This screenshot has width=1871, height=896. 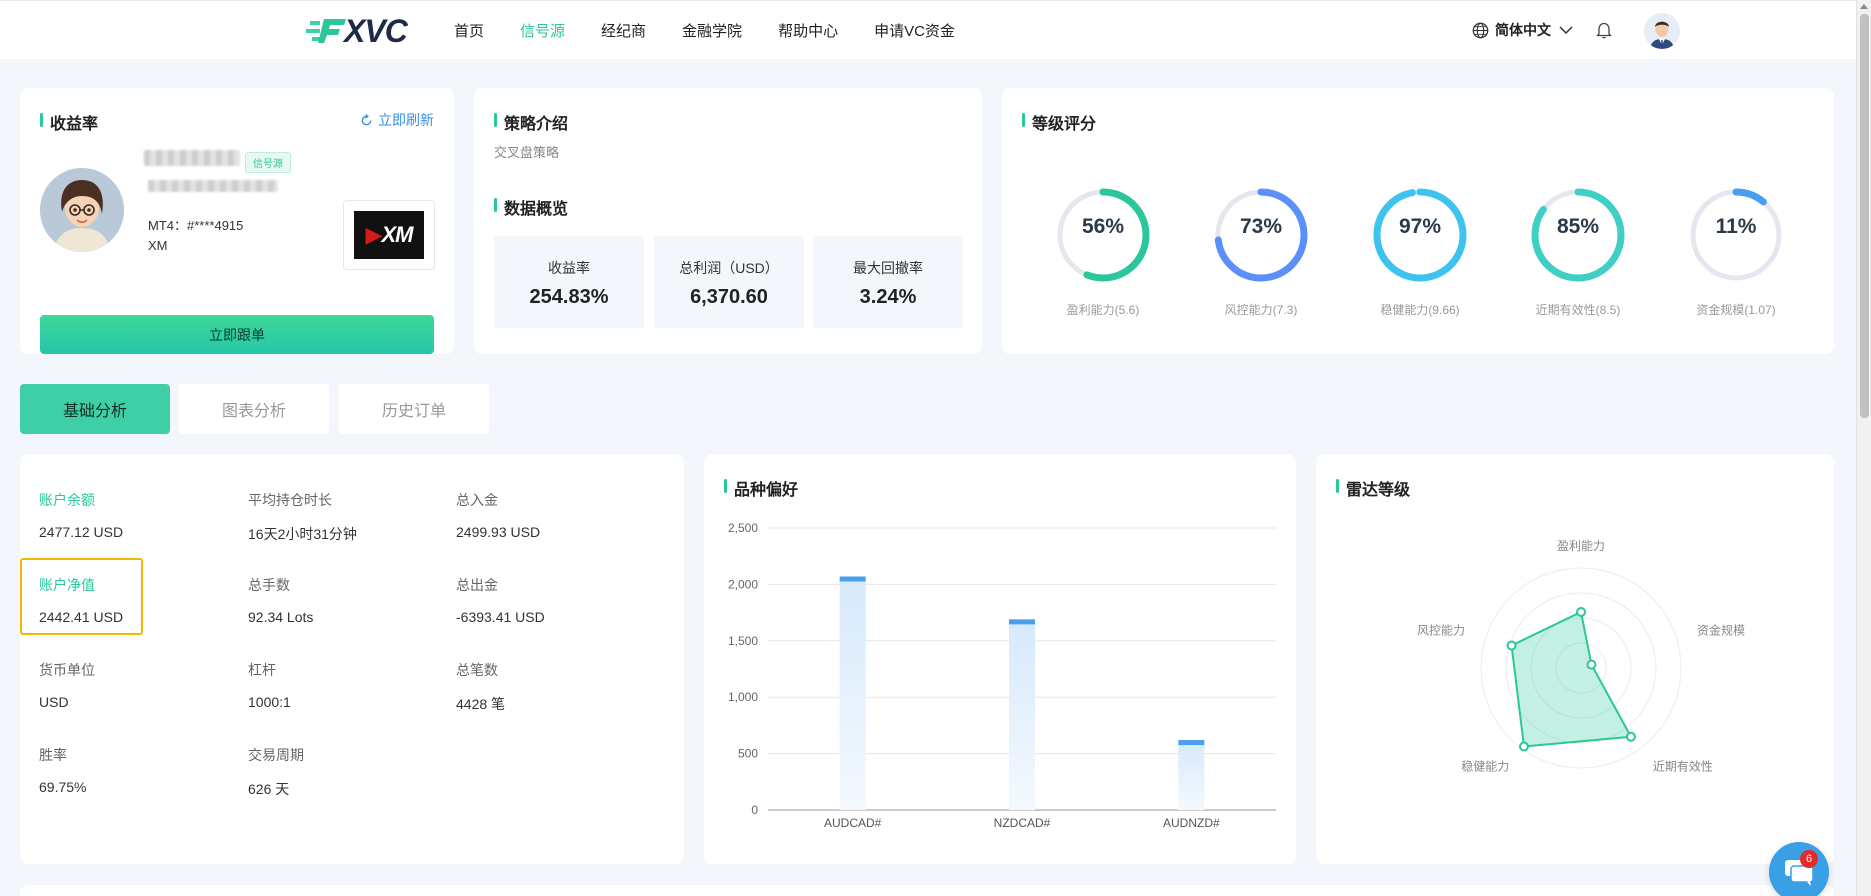 What do you see at coordinates (914, 30) in the screenshot?
I see `nav-item-apply-funds: 申请VC资金` at bounding box center [914, 30].